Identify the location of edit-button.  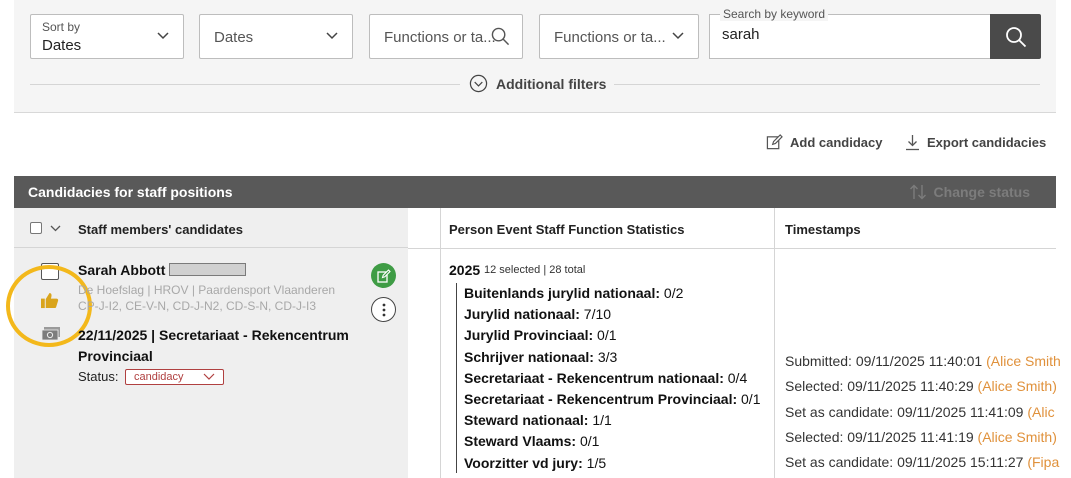
(383, 275).